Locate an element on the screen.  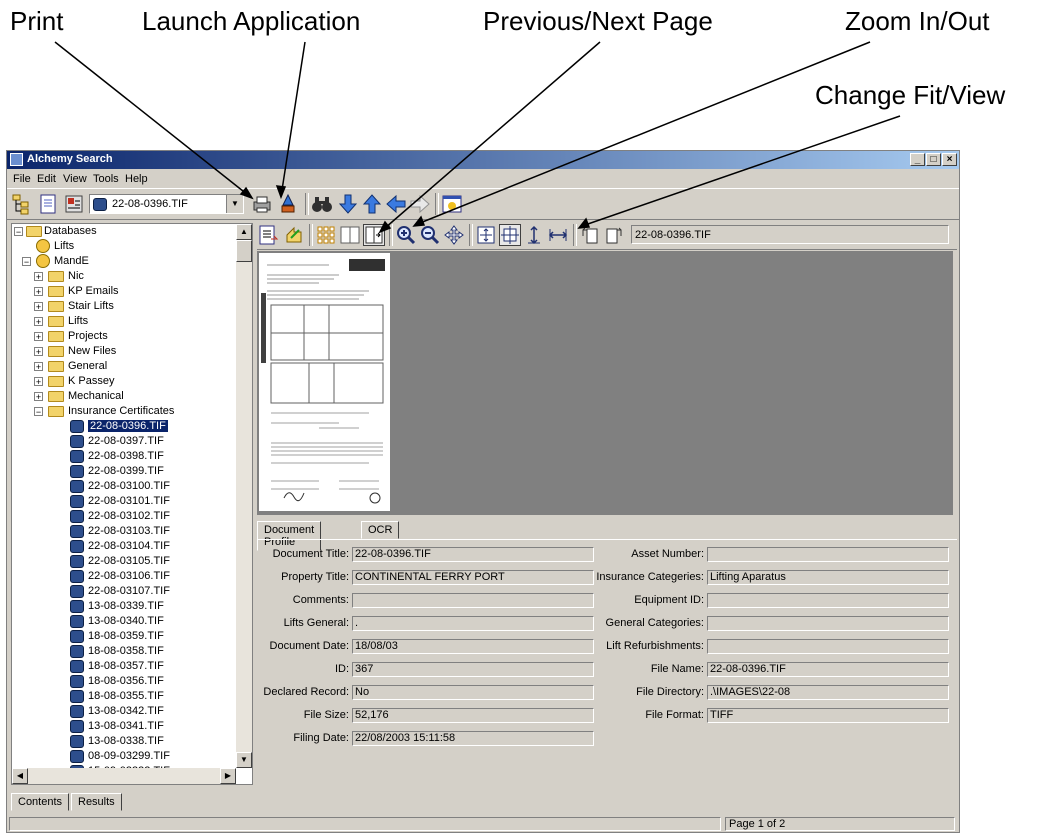
tab-results: Results is located at coordinates (96, 802).